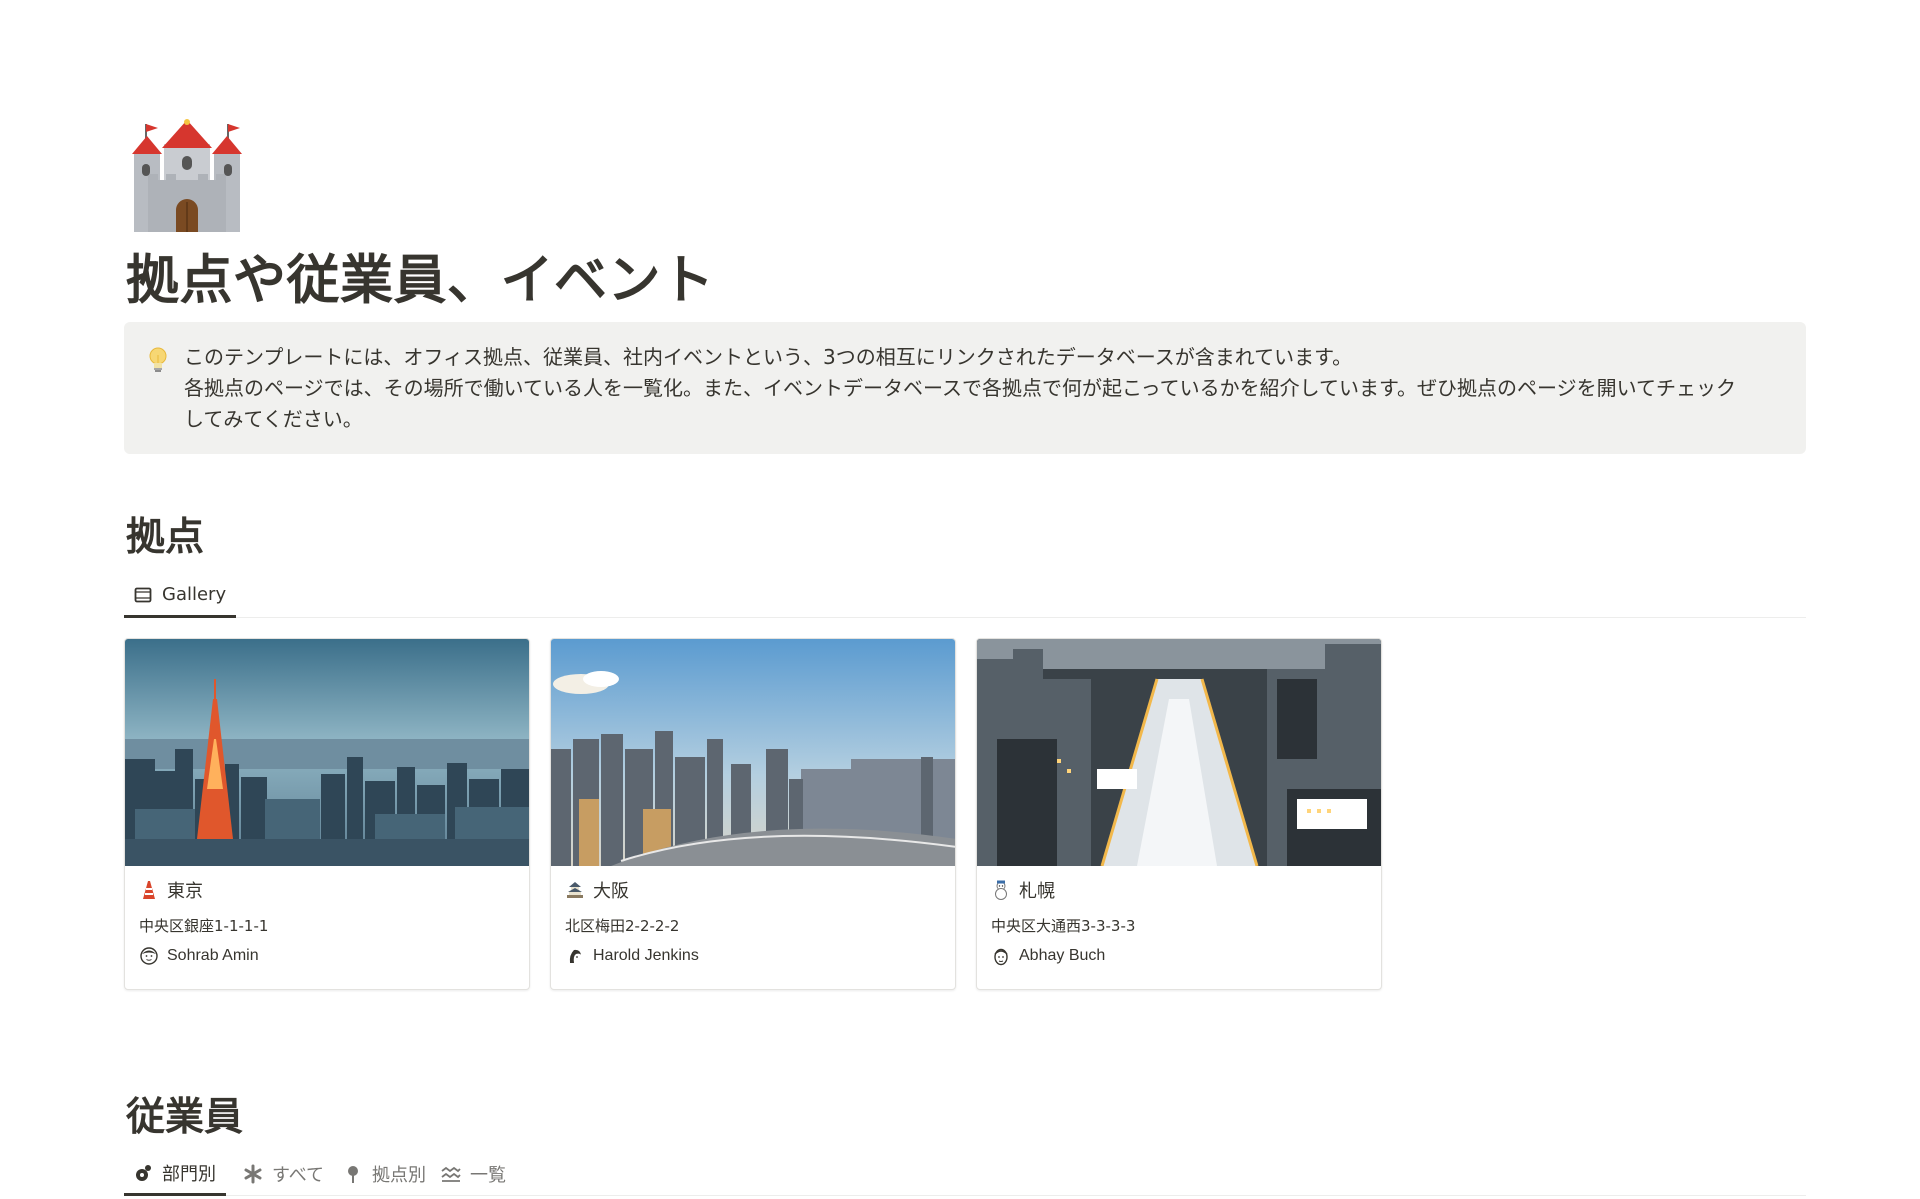  I want to click on card-title: 大阪, so click(597, 890).